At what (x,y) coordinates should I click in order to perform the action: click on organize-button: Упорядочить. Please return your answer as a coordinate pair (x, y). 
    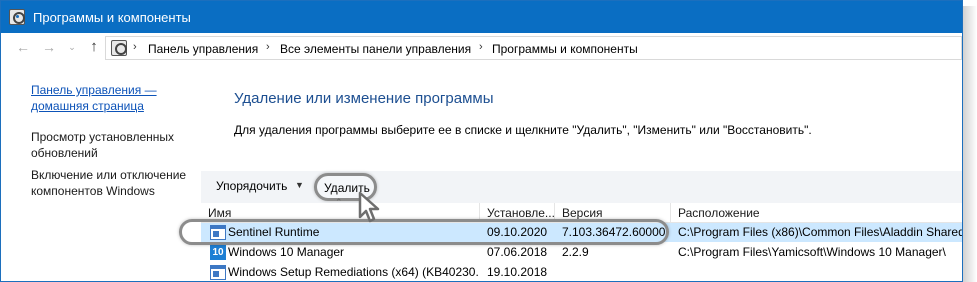
    Looking at the image, I should click on (251, 186).